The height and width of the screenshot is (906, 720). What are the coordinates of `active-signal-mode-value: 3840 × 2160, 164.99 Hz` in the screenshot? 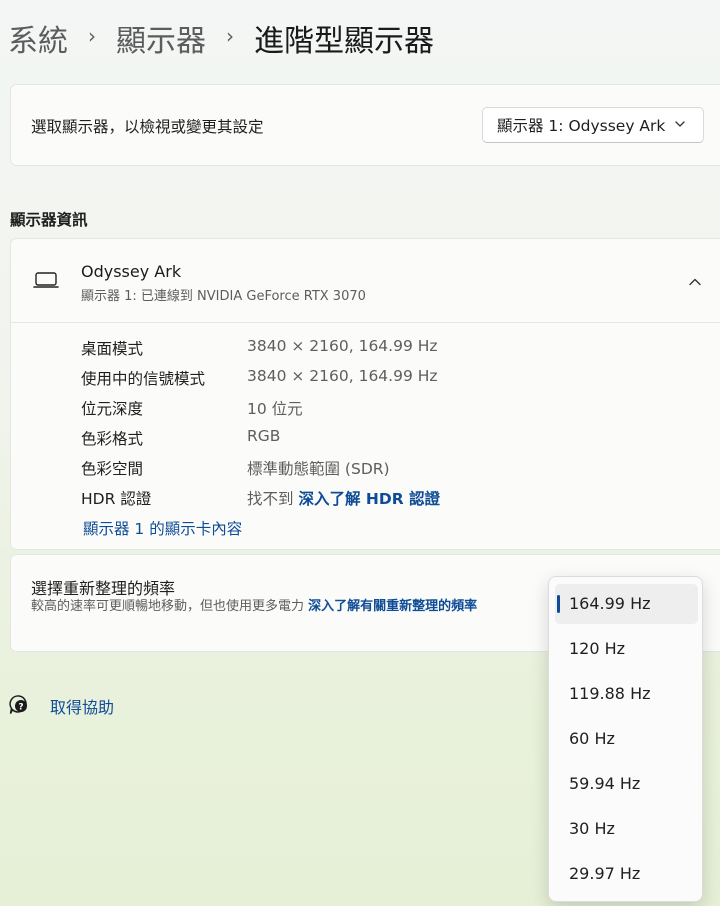 It's located at (342, 376).